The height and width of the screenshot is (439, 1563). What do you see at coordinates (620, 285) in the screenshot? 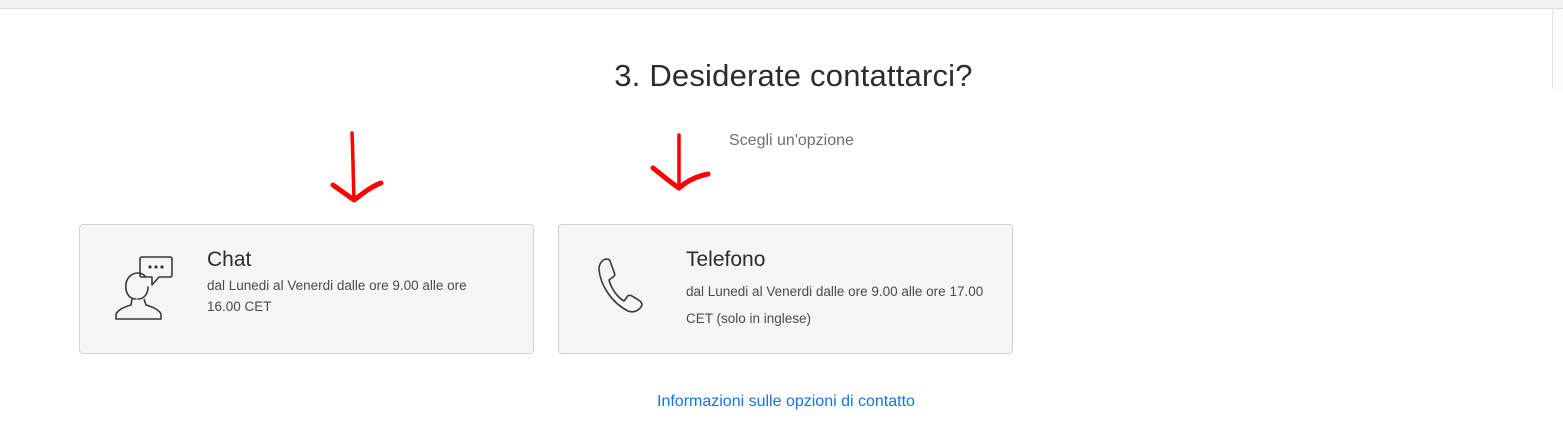
I see `phone-icon` at bounding box center [620, 285].